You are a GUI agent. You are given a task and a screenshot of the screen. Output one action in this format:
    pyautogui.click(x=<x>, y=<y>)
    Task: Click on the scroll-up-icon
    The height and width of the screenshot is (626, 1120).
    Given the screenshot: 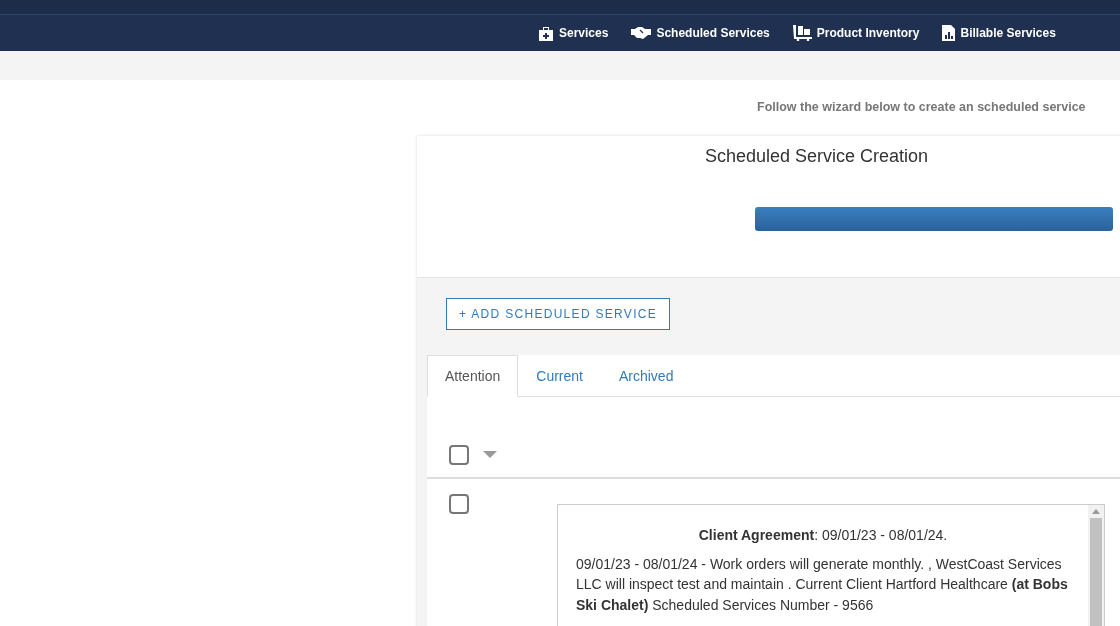 What is the action you would take?
    pyautogui.click(x=1096, y=511)
    